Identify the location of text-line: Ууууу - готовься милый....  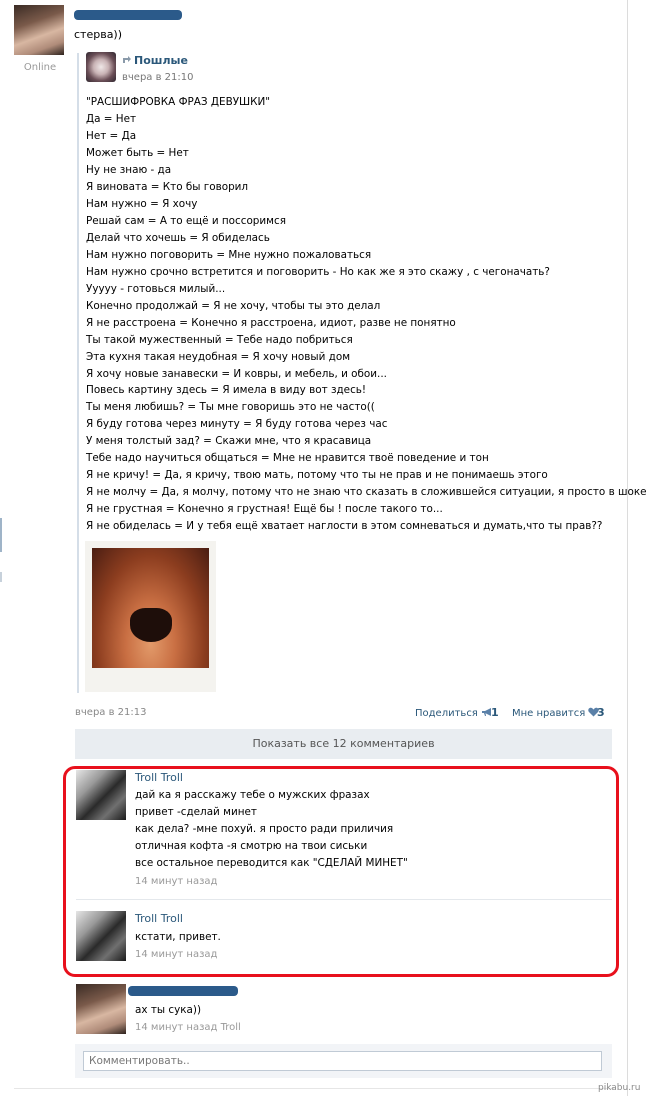
(156, 288).